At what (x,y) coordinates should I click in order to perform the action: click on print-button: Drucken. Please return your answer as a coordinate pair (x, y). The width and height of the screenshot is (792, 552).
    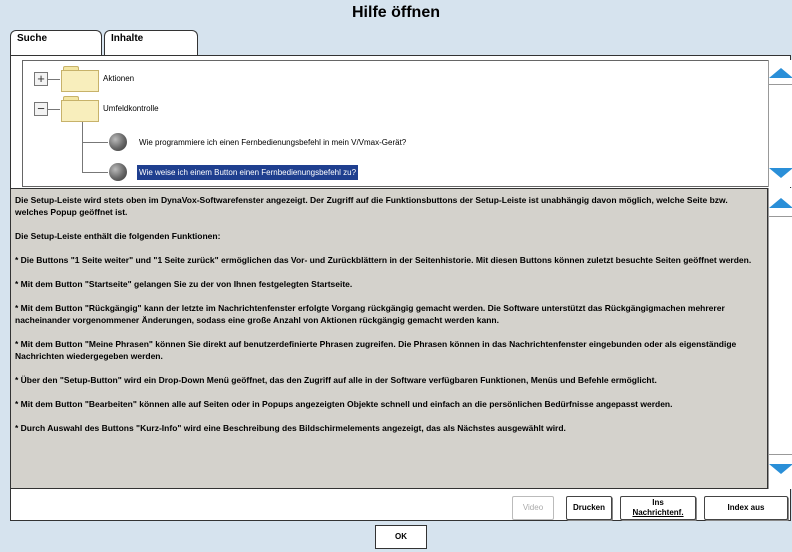
    Looking at the image, I should click on (589, 508).